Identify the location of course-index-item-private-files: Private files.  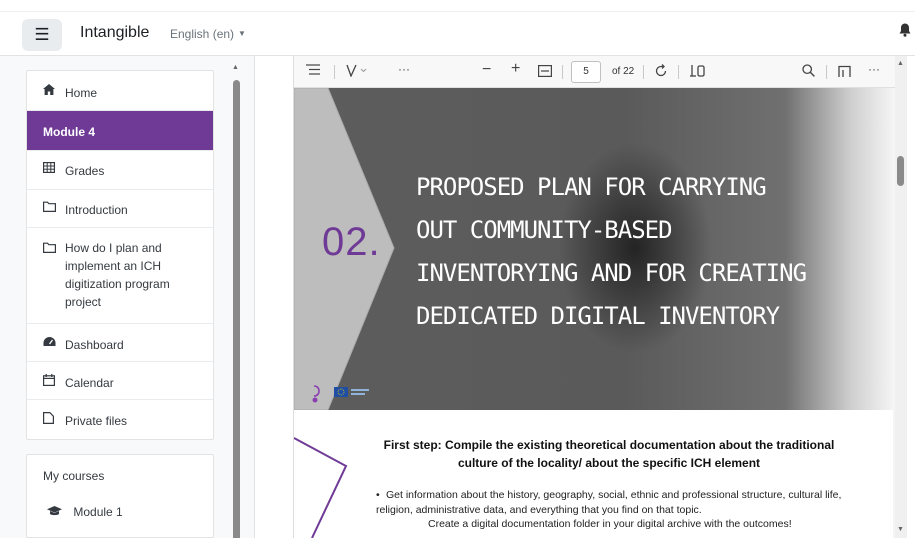
(120, 420).